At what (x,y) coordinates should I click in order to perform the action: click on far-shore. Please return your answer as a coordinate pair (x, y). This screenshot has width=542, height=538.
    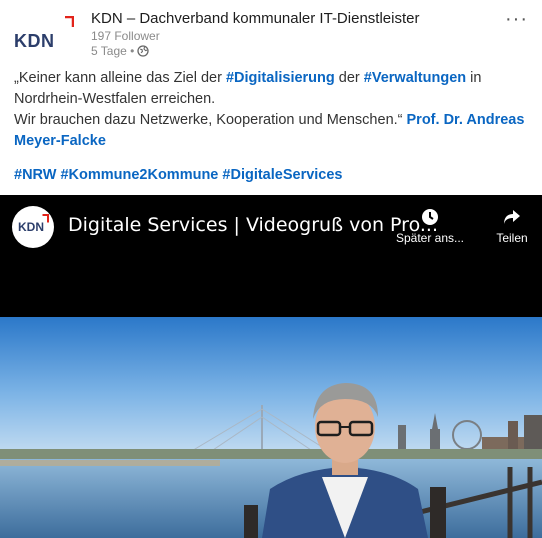
    Looking at the image, I should click on (271, 454).